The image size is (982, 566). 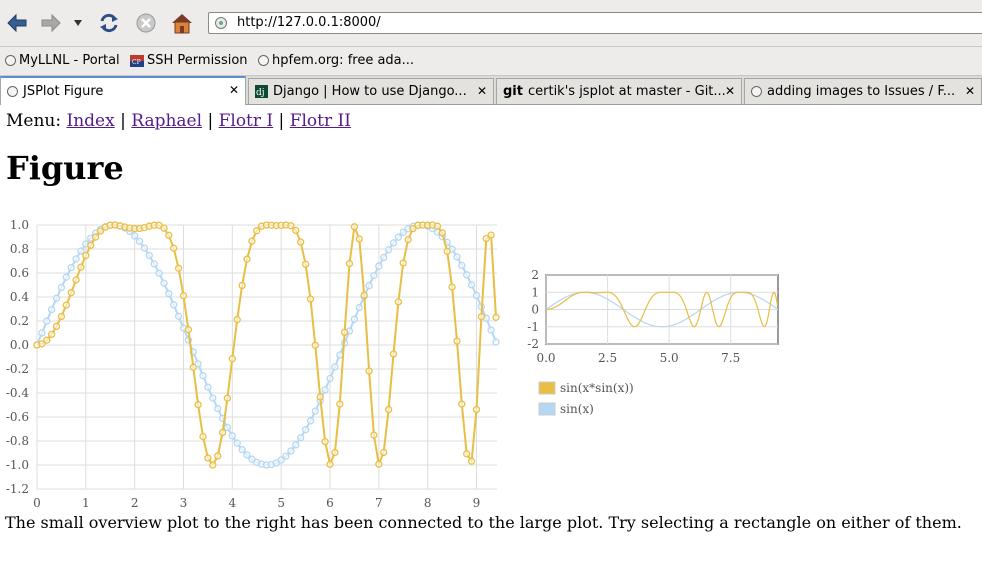 What do you see at coordinates (123, 90) in the screenshot?
I see `tab-jsplot-figure: JSPlot Figure ✕` at bounding box center [123, 90].